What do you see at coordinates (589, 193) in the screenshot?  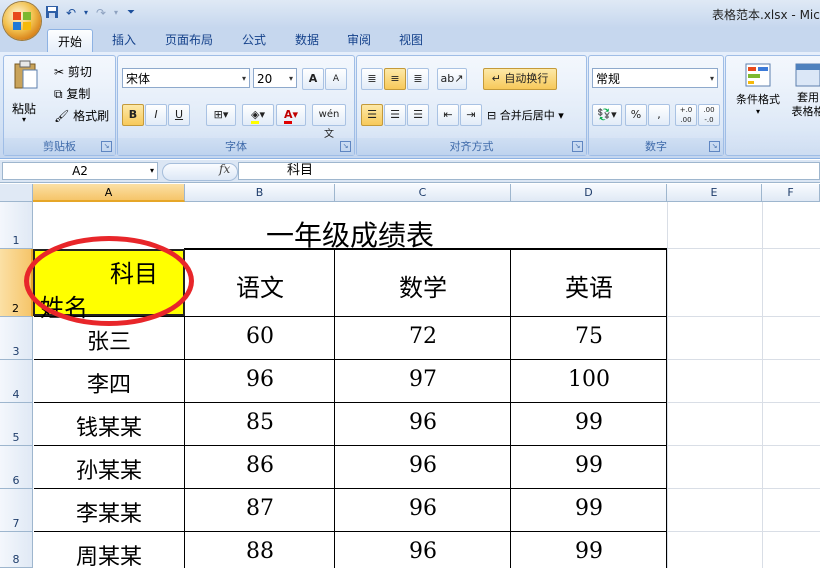 I see `column-header-d: D` at bounding box center [589, 193].